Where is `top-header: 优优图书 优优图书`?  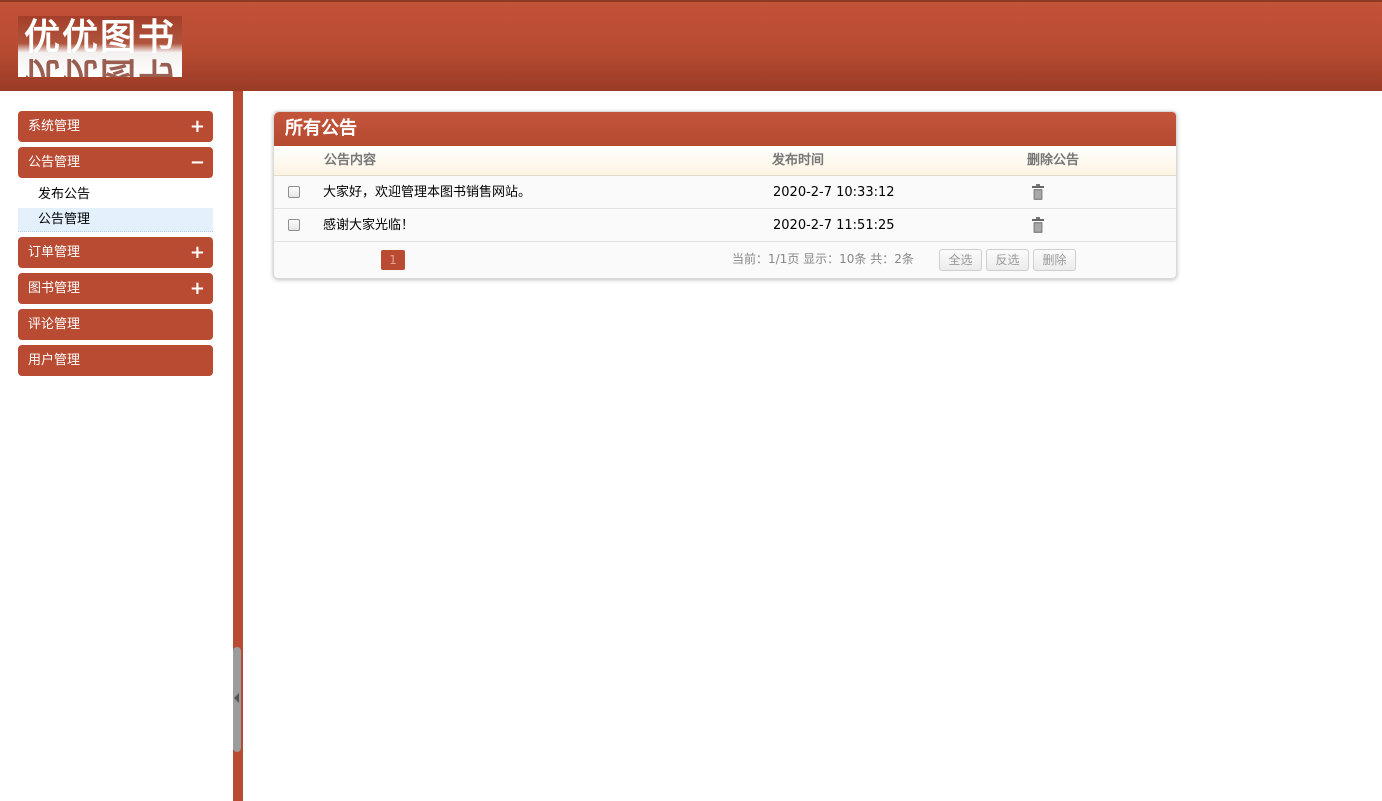 top-header: 优优图书 优优图书 is located at coordinates (691, 45).